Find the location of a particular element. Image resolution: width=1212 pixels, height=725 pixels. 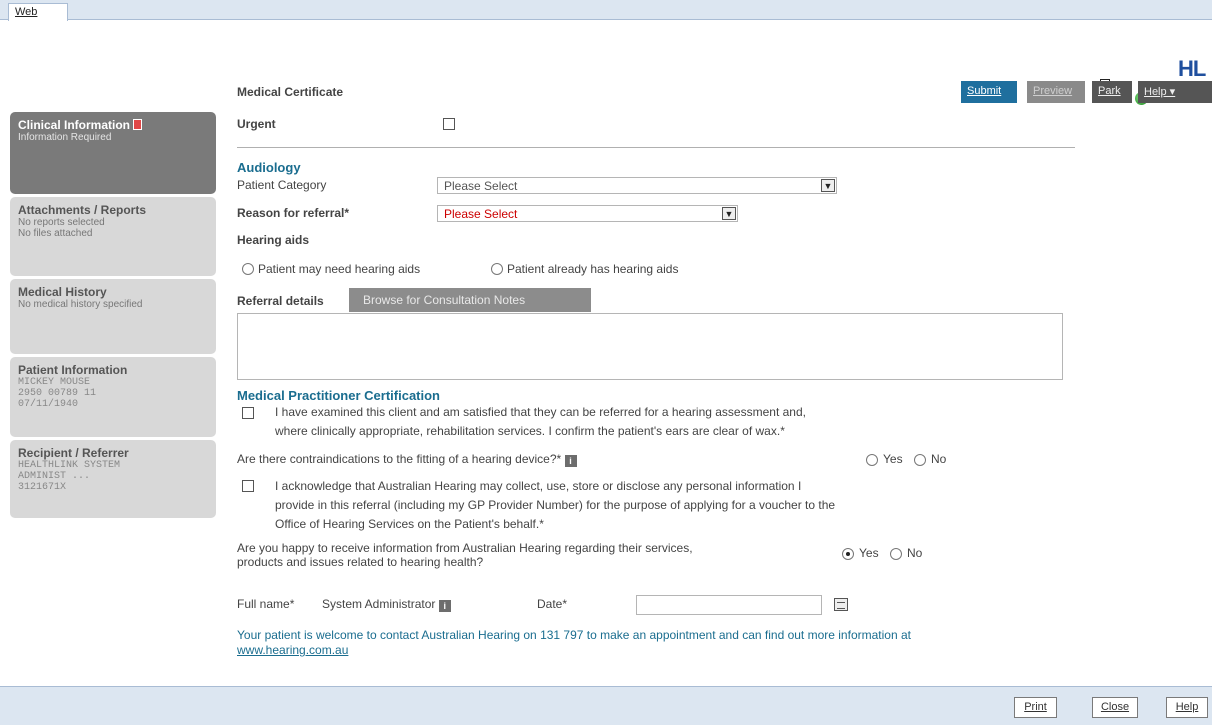

contraindications-no-radio is located at coordinates (920, 460).